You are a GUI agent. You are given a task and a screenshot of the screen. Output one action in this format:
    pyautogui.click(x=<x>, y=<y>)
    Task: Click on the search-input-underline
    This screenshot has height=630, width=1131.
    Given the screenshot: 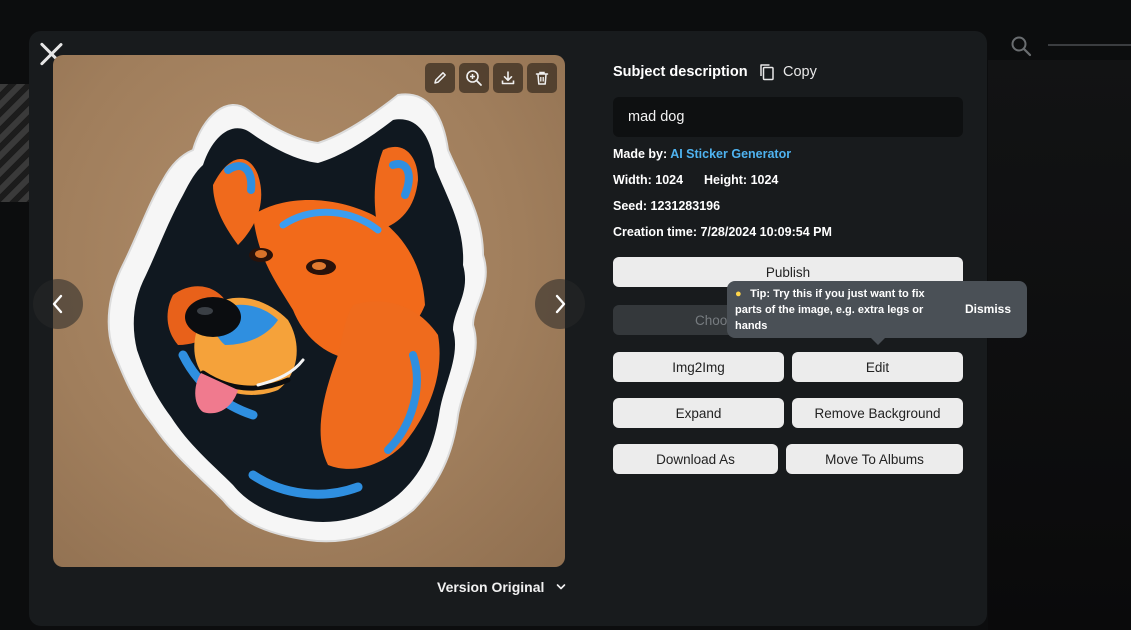 What is the action you would take?
    pyautogui.click(x=1089, y=45)
    